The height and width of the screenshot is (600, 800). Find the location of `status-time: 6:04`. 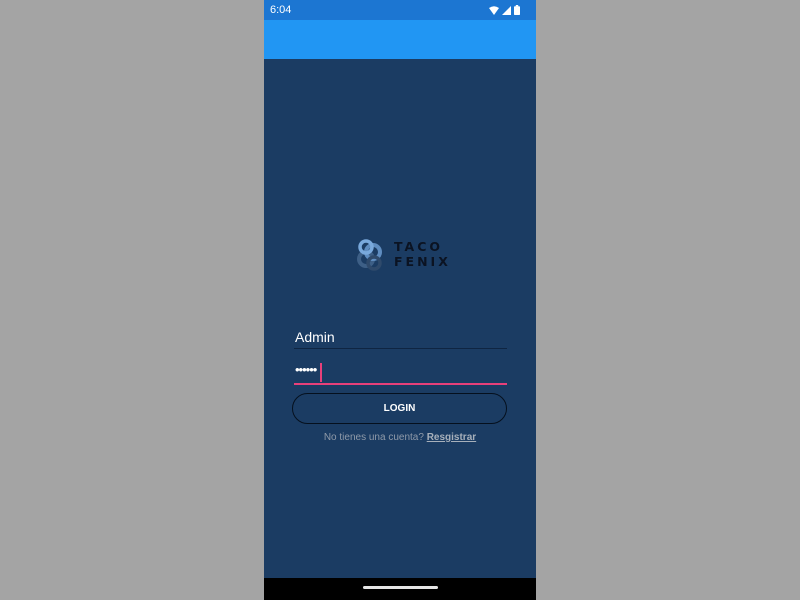

status-time: 6:04 is located at coordinates (281, 10).